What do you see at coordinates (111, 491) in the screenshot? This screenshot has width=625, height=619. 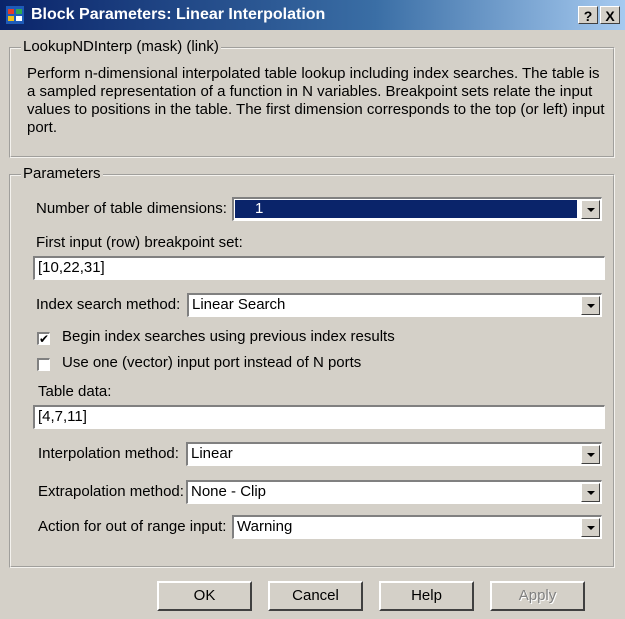 I see `extrap-label: Extrapolation method:` at bounding box center [111, 491].